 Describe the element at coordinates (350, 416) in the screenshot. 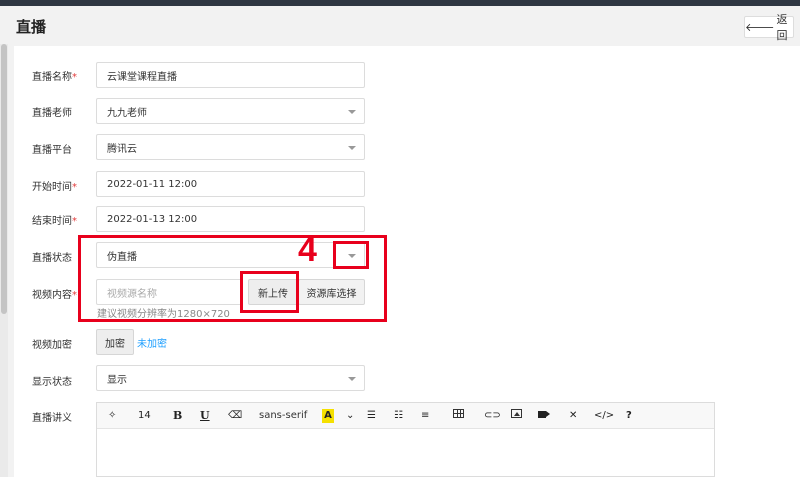

I see `chevron-down-icon: ⌄` at that location.